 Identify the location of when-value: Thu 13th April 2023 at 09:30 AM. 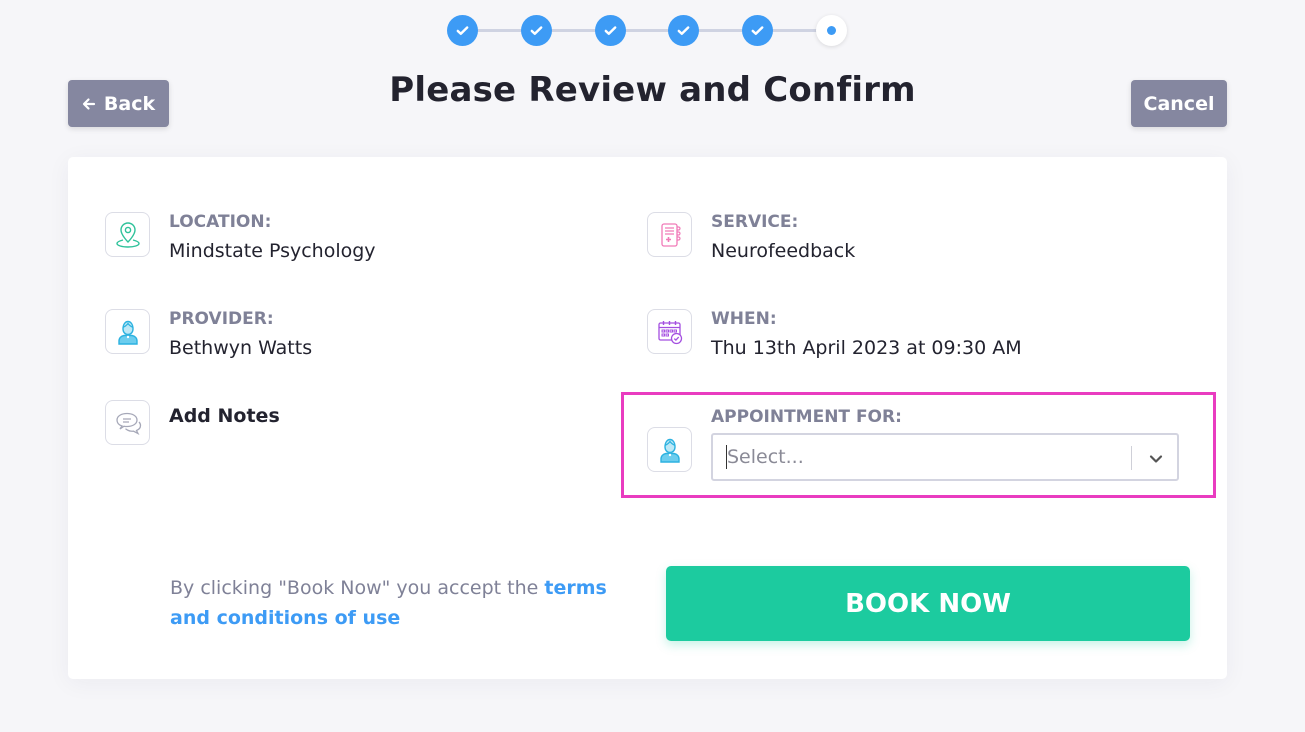
(866, 348).